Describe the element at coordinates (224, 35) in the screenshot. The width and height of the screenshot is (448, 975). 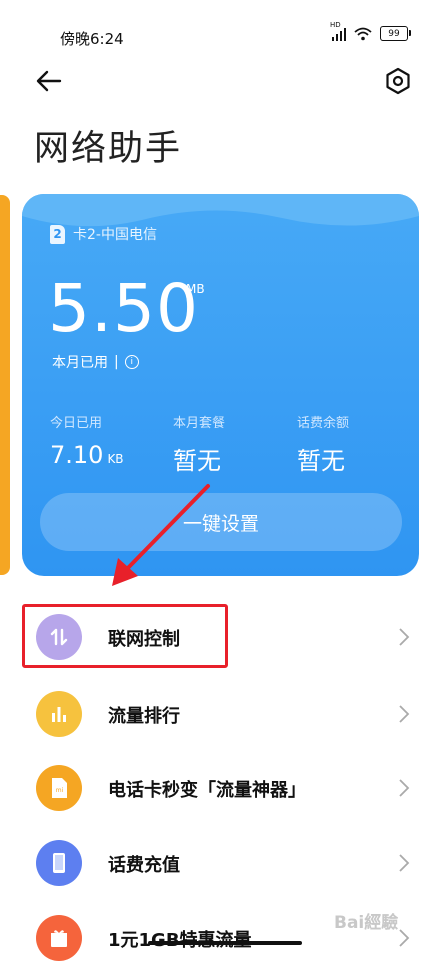
I see `status-bar: 傍晚6:24 HD 99` at that location.